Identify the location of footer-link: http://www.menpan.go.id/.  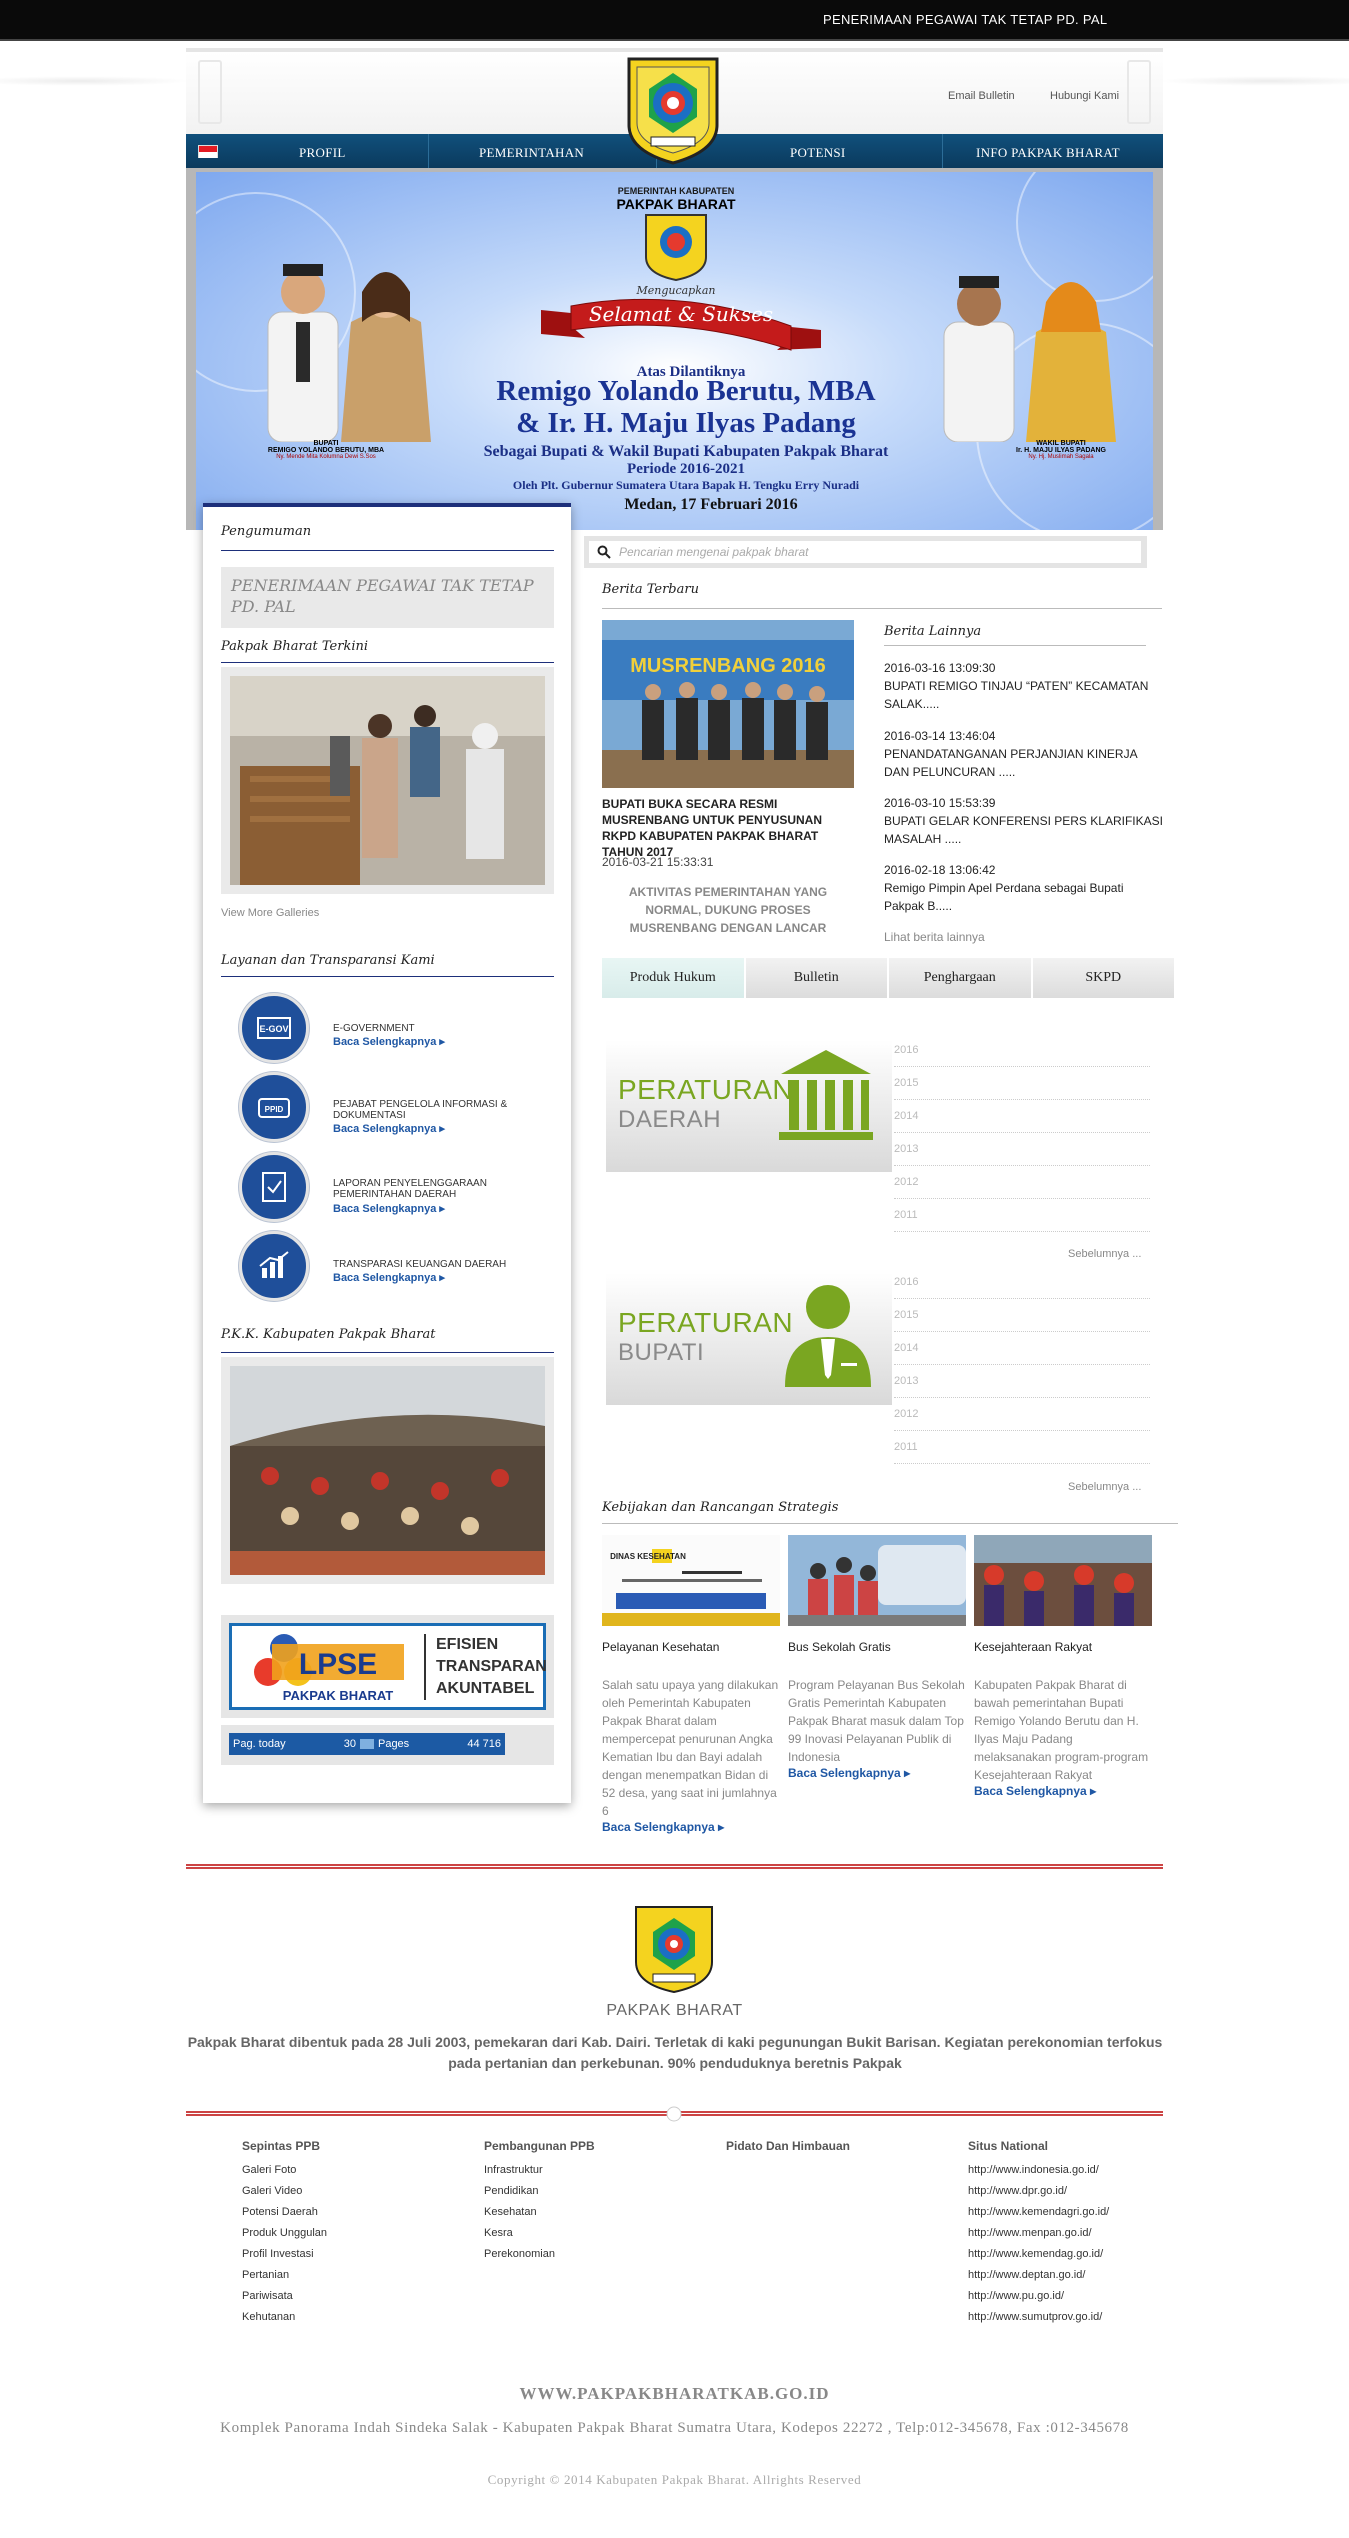
(1078, 2237).